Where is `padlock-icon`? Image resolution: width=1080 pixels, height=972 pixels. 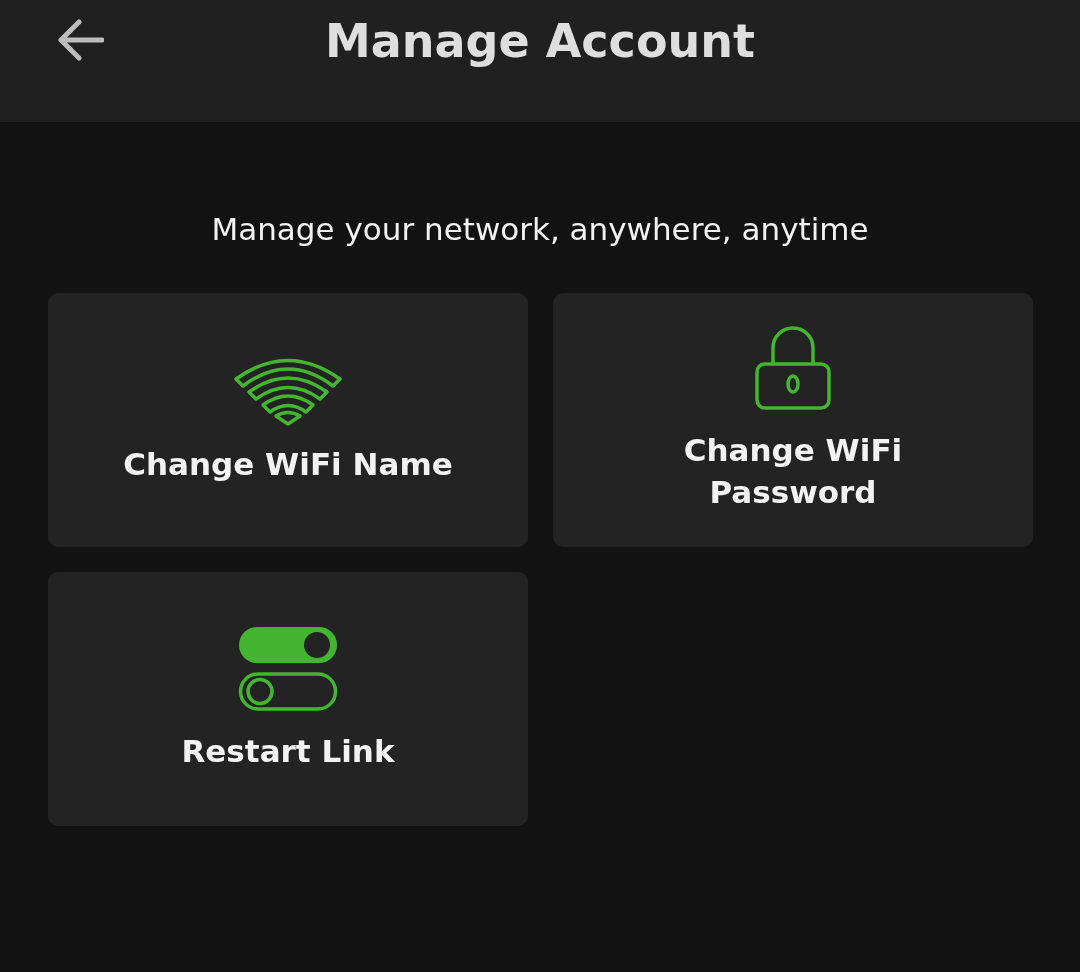 padlock-icon is located at coordinates (793, 368).